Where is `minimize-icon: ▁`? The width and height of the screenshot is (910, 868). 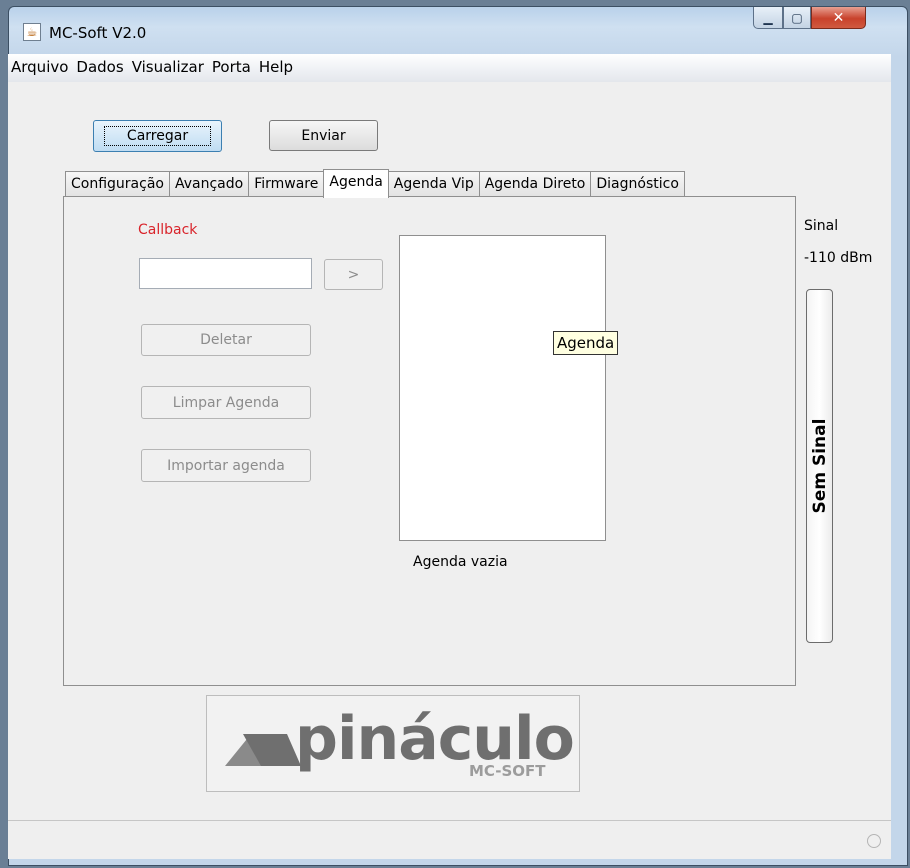
minimize-icon: ▁ is located at coordinates (768, 17).